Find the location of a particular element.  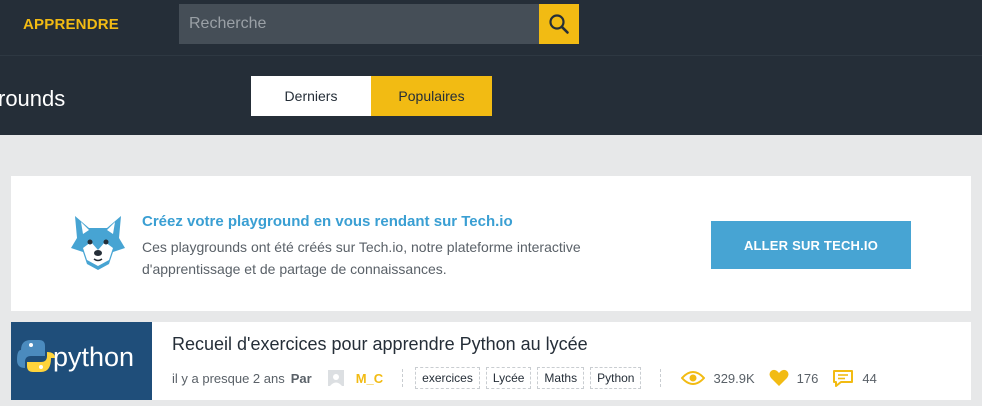

comments-stat: 44 is located at coordinates (854, 378).